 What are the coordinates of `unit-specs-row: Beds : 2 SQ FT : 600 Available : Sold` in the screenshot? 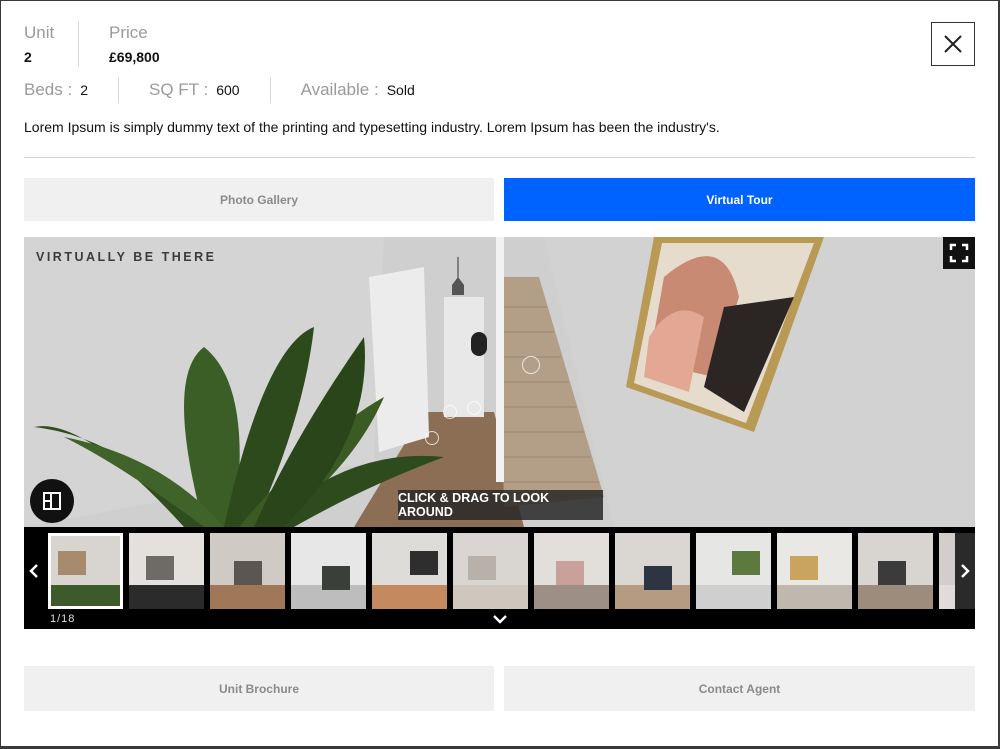 It's located at (219, 90).